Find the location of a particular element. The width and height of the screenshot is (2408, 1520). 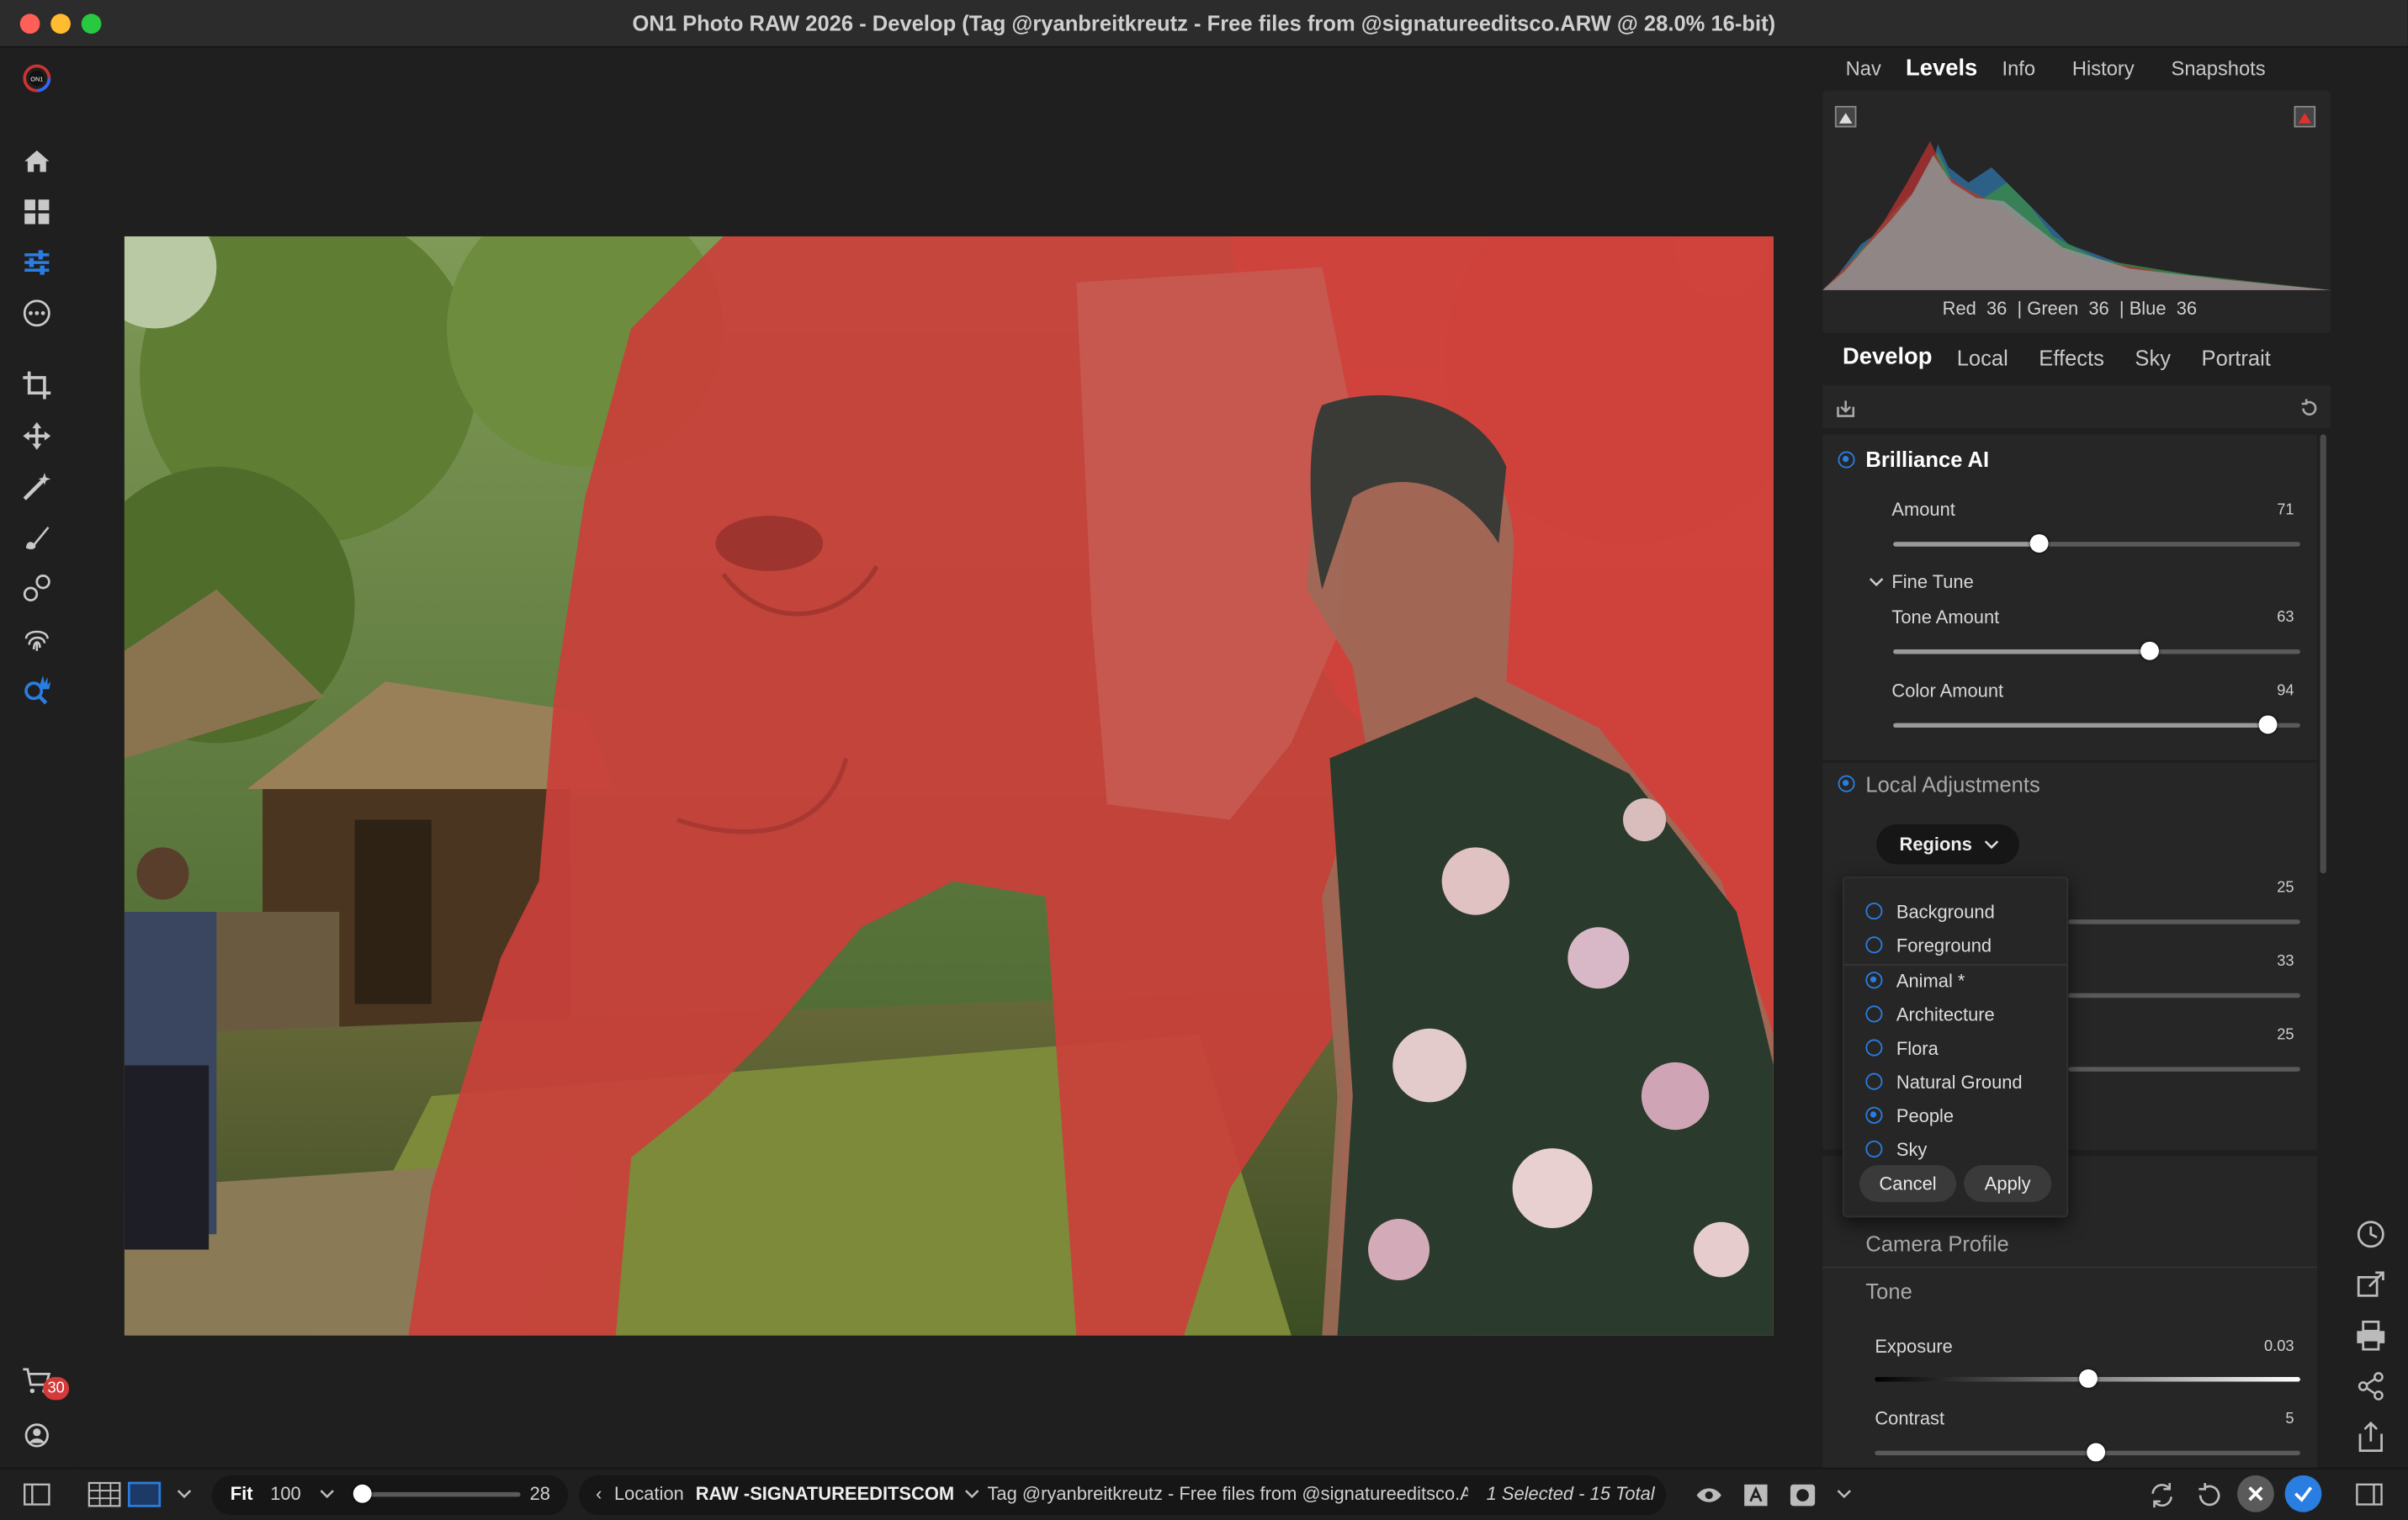

crop-icon is located at coordinates (37, 385).